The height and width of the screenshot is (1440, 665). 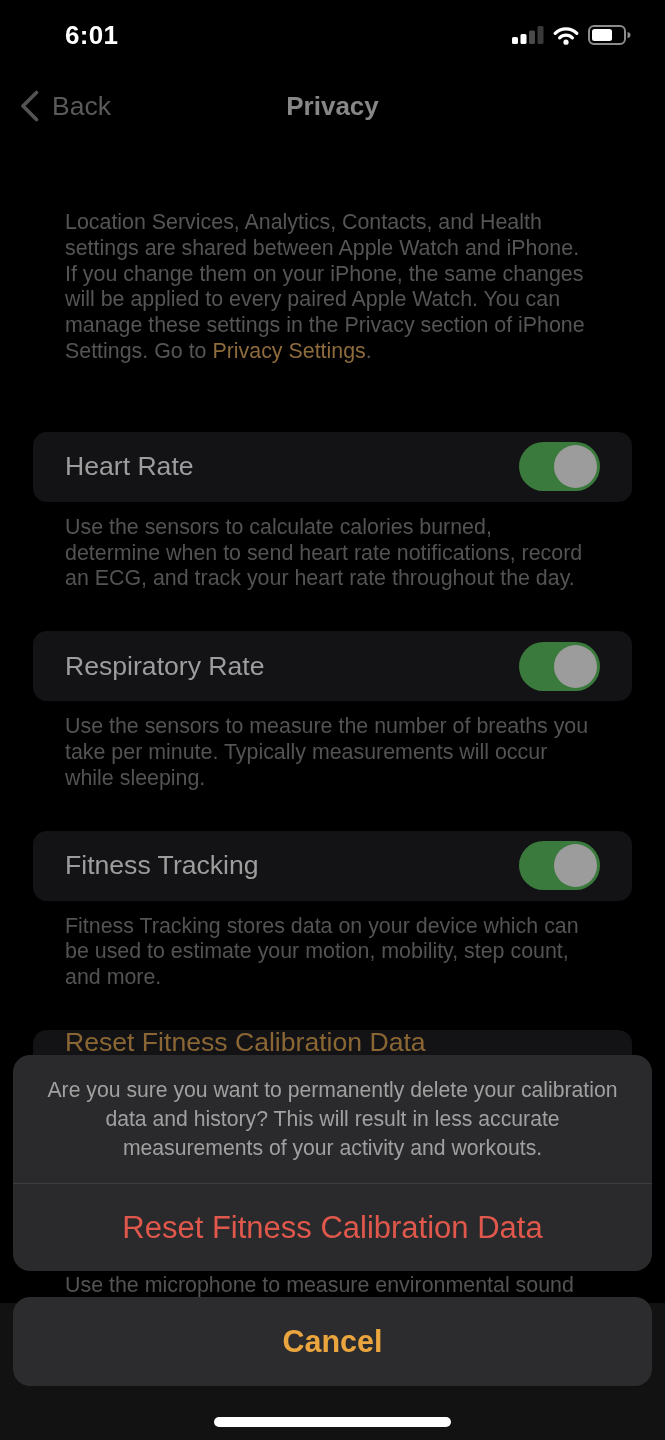 What do you see at coordinates (129, 467) in the screenshot?
I see `row-label: Heart Rate` at bounding box center [129, 467].